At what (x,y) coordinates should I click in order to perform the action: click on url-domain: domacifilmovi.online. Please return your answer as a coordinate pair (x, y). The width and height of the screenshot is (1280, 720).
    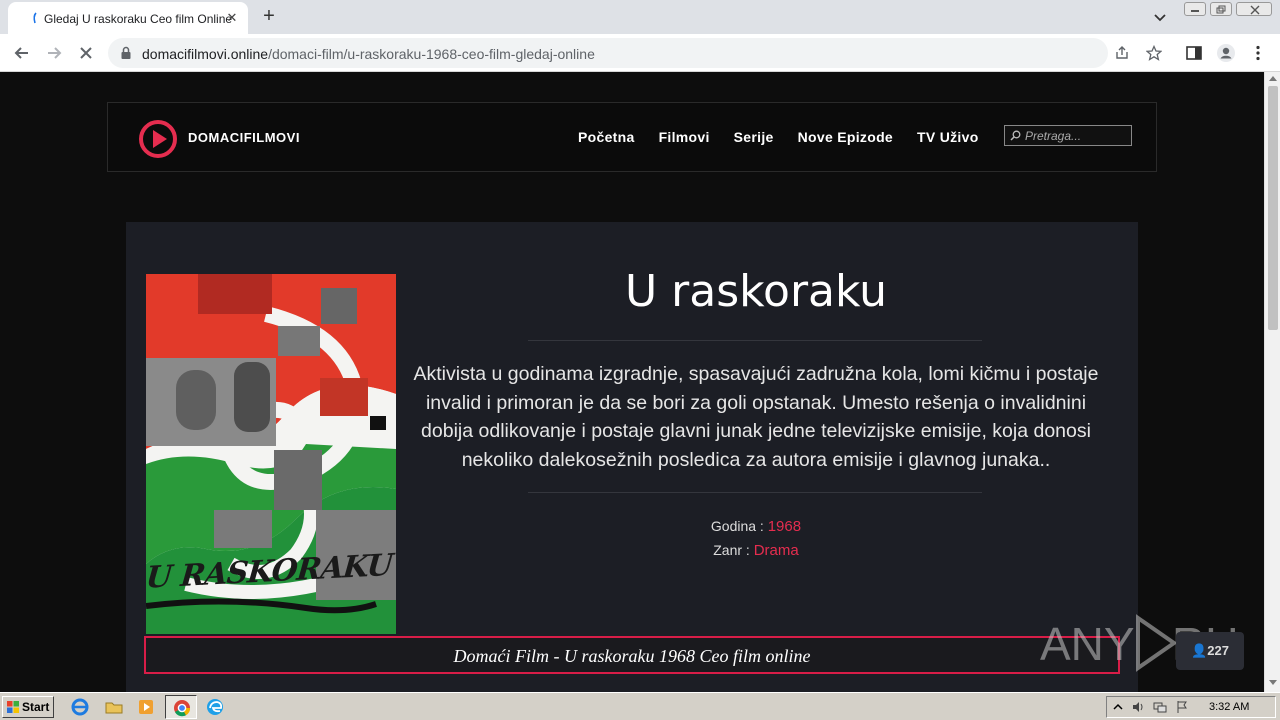
    Looking at the image, I should click on (205, 54).